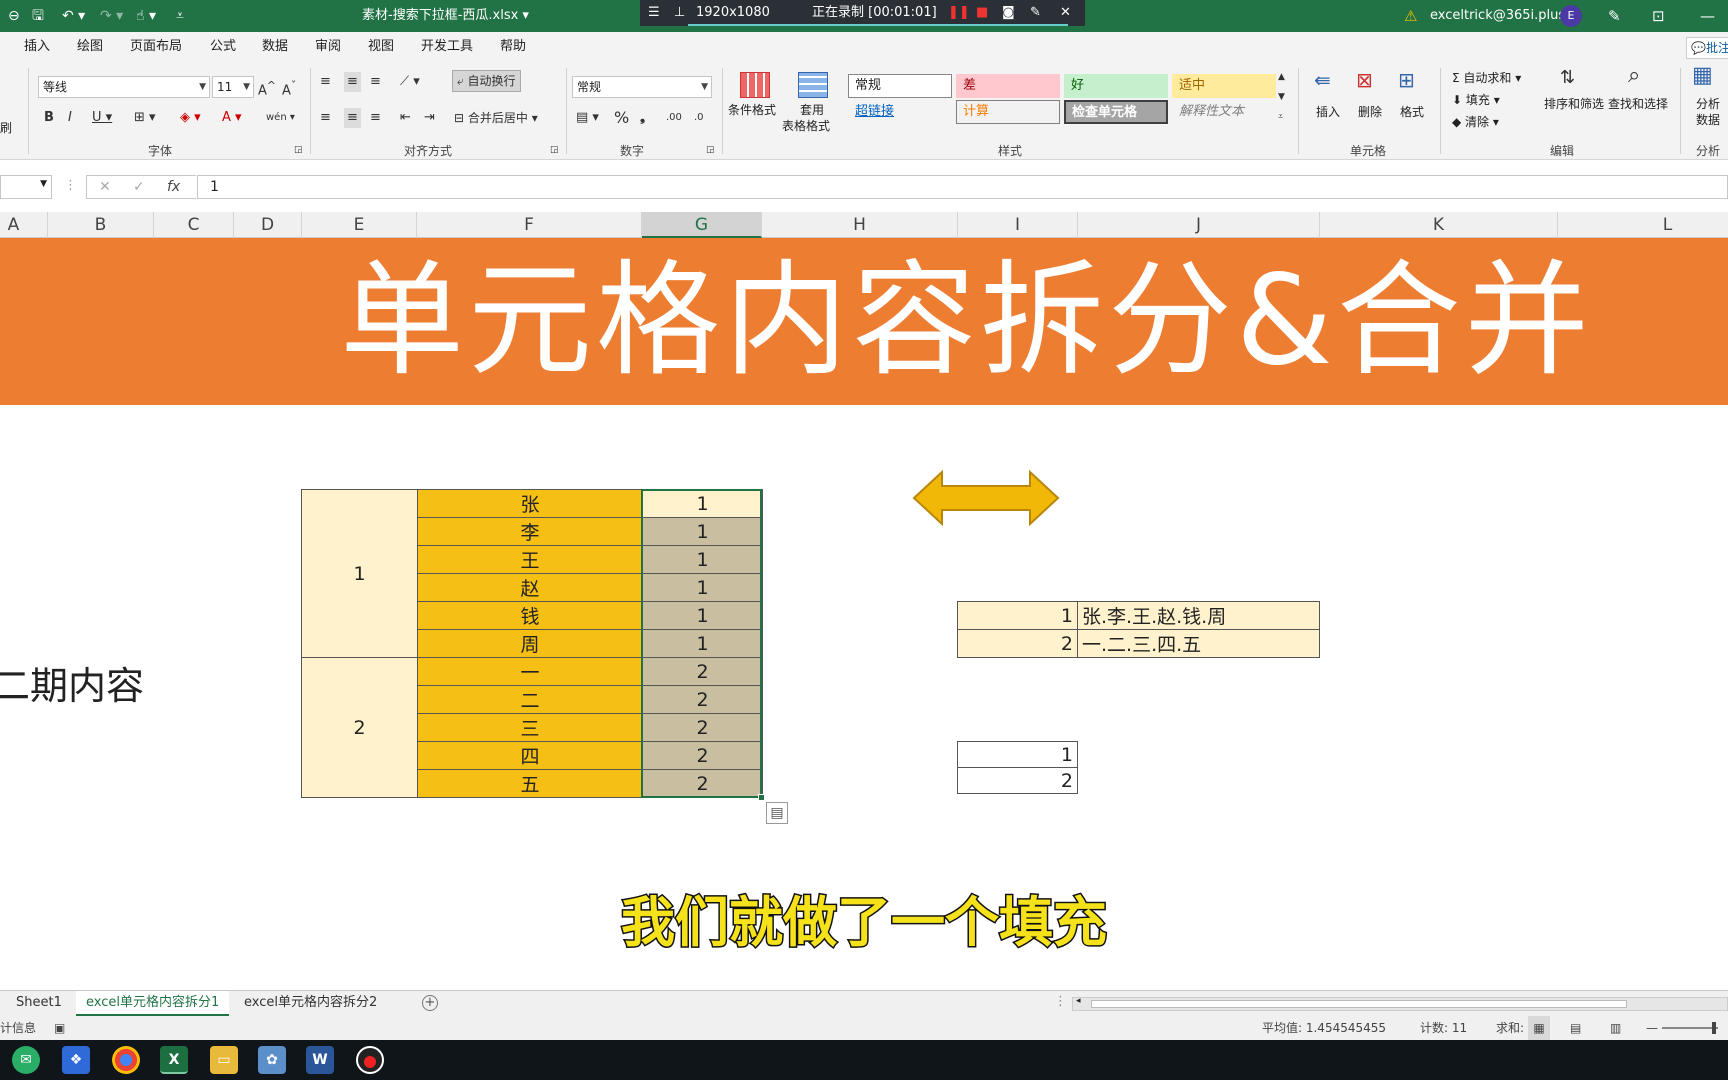  Describe the element at coordinates (289, 88) in the screenshot. I see `decrease-font-icon: Aˇ` at that location.